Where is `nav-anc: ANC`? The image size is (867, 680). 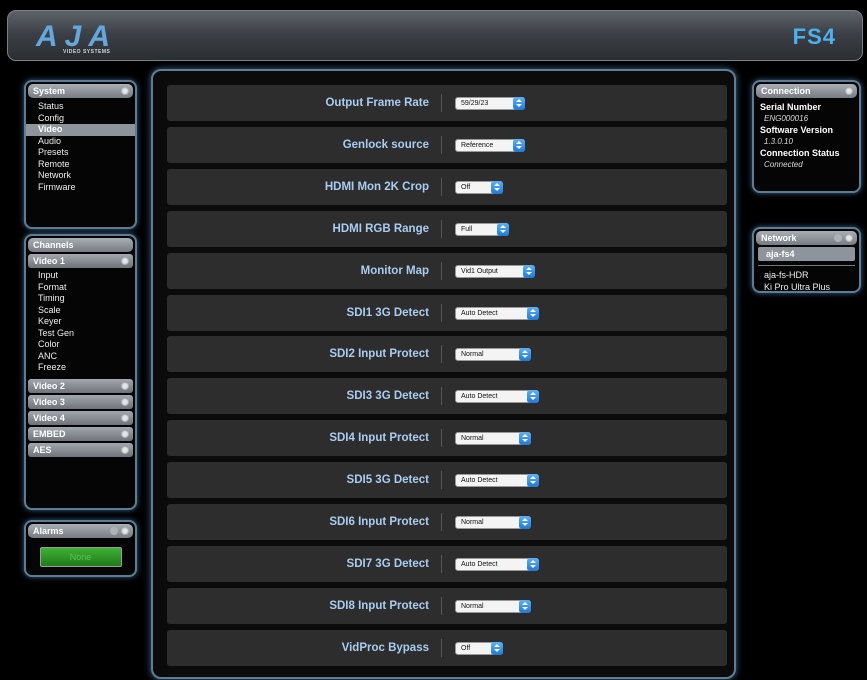 nav-anc: ANC is located at coordinates (80, 357).